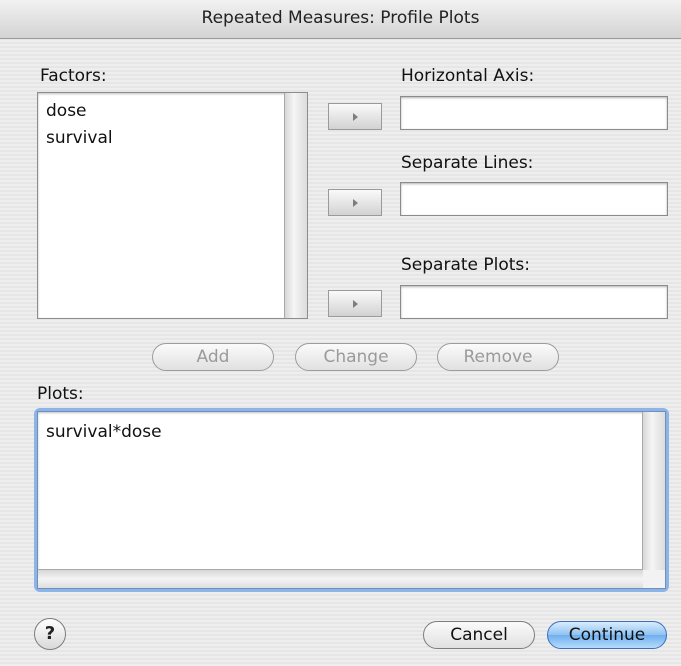 This screenshot has height=666, width=681. I want to click on plots-horizontal-scrollbar, so click(340, 578).